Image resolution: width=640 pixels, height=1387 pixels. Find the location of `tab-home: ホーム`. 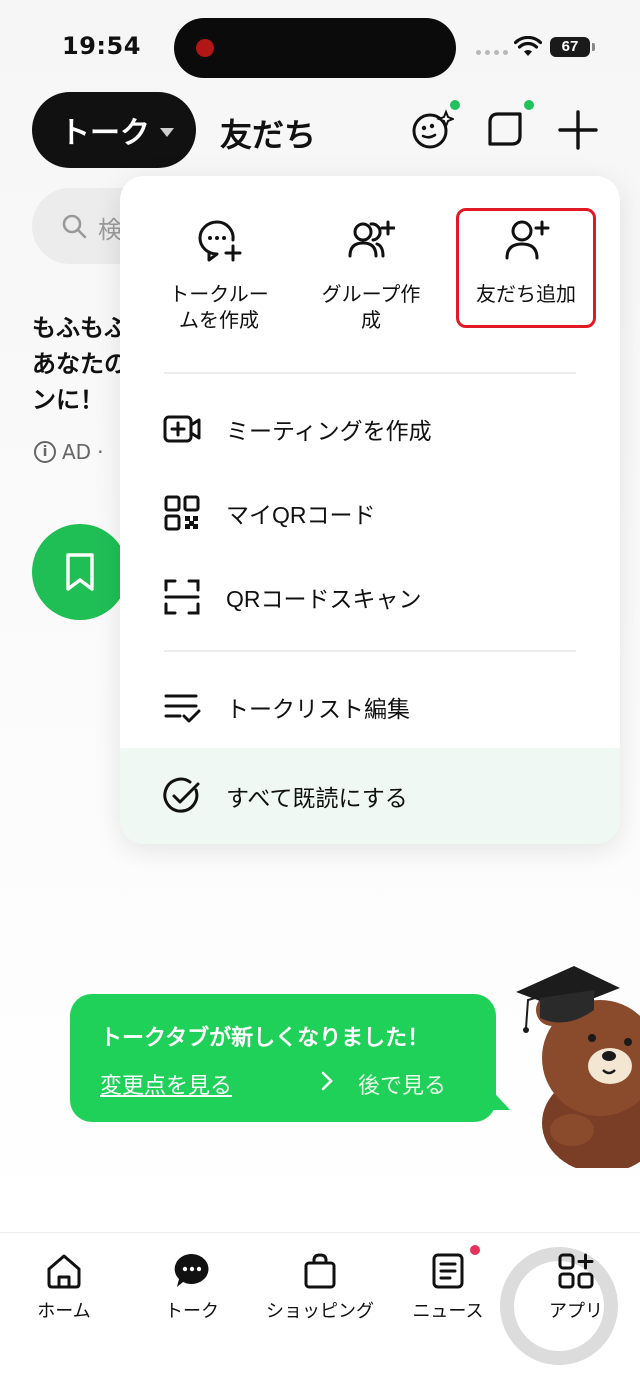

tab-home: ホーム is located at coordinates (64, 1287).